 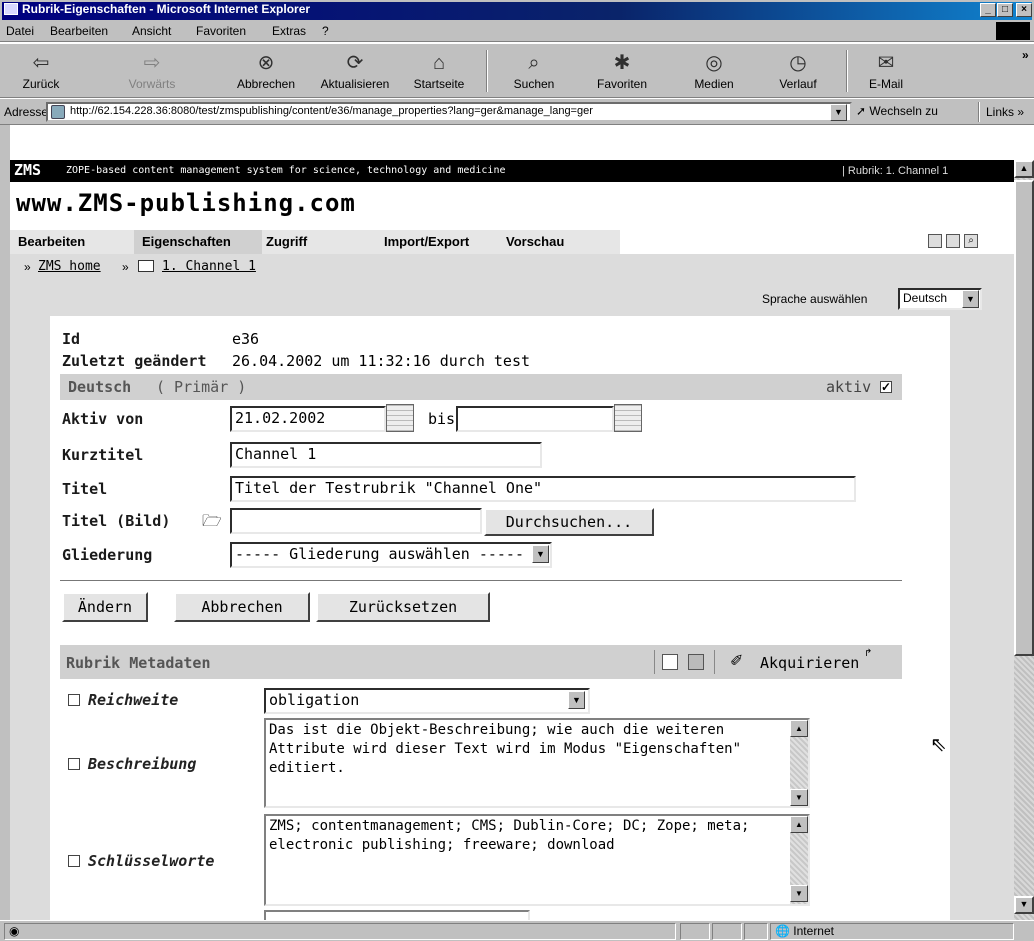 What do you see at coordinates (849, 387) in the screenshot?
I see `active-label: aktiv` at bounding box center [849, 387].